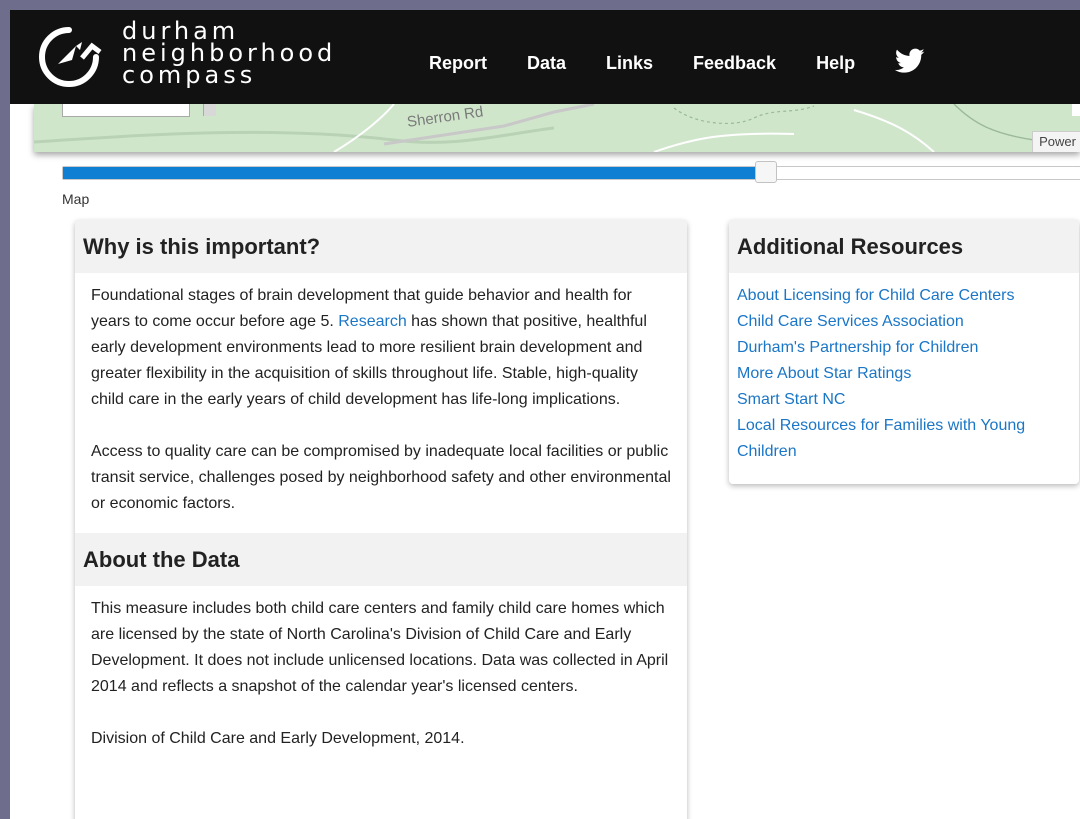  I want to click on about-data-heading: About the Data, so click(381, 559).